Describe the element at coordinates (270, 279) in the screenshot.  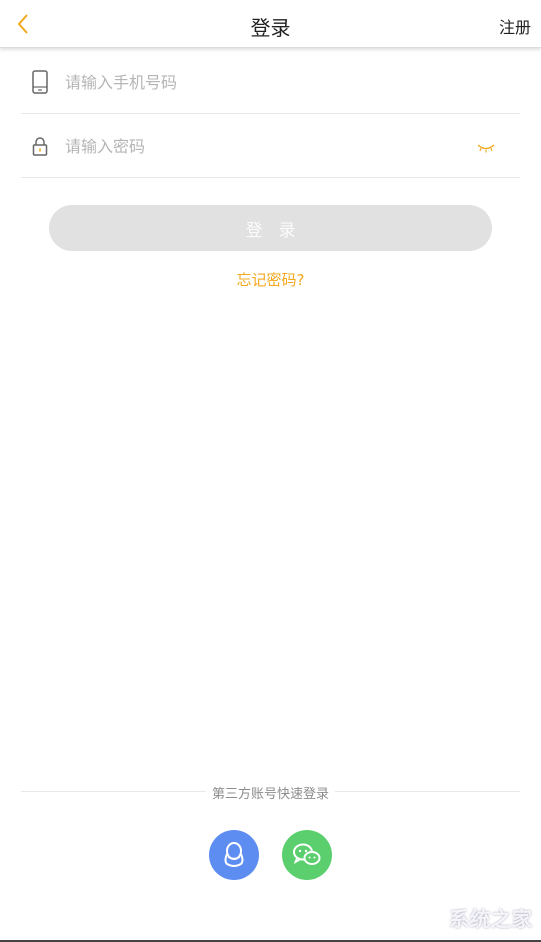
I see `forgot-password-link: 忘记密码?` at that location.